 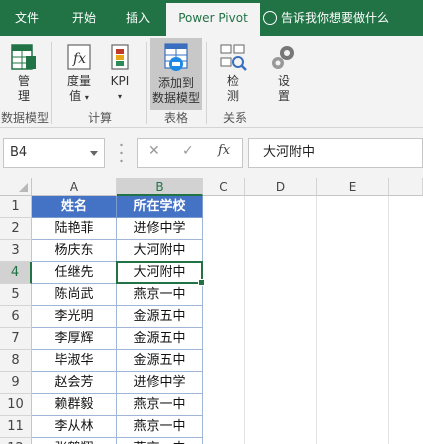 What do you see at coordinates (79, 74) in the screenshot?
I see `measures-button: fx 度量 值 ▾` at bounding box center [79, 74].